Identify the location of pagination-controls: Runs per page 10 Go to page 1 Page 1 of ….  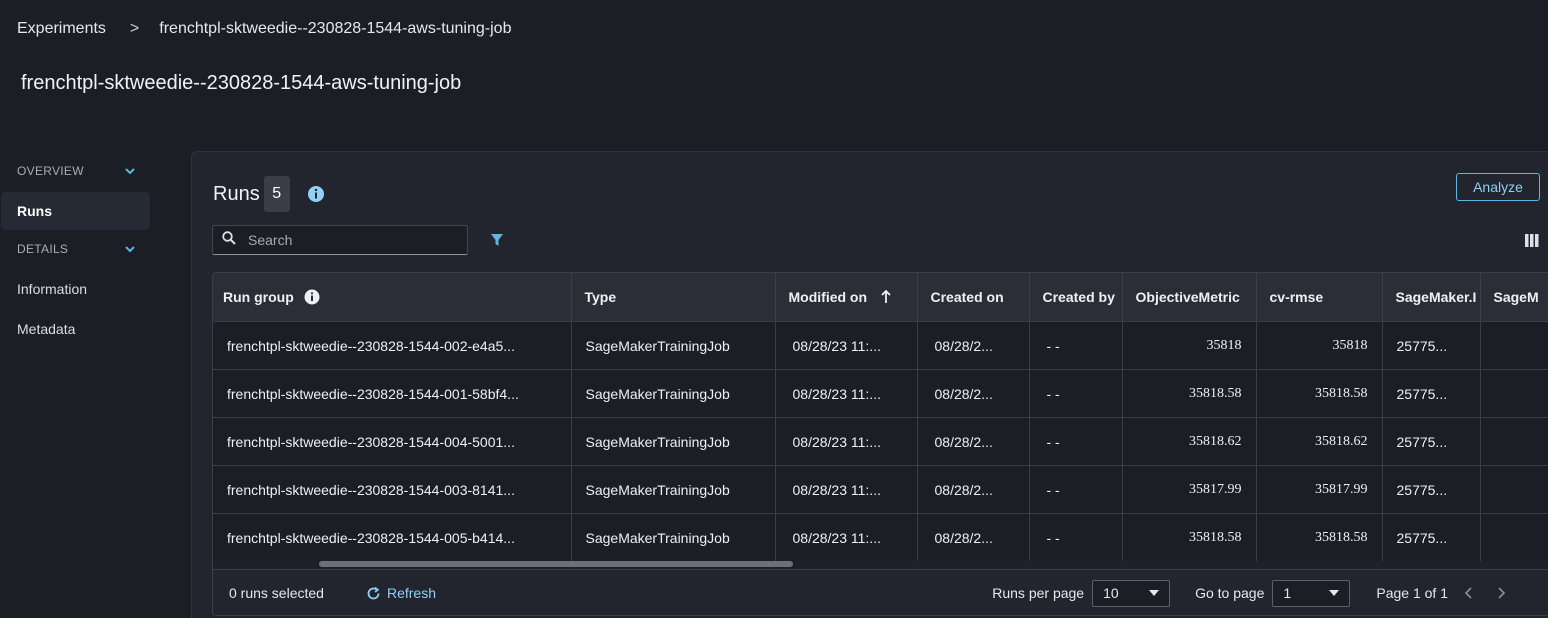
(1270, 592).